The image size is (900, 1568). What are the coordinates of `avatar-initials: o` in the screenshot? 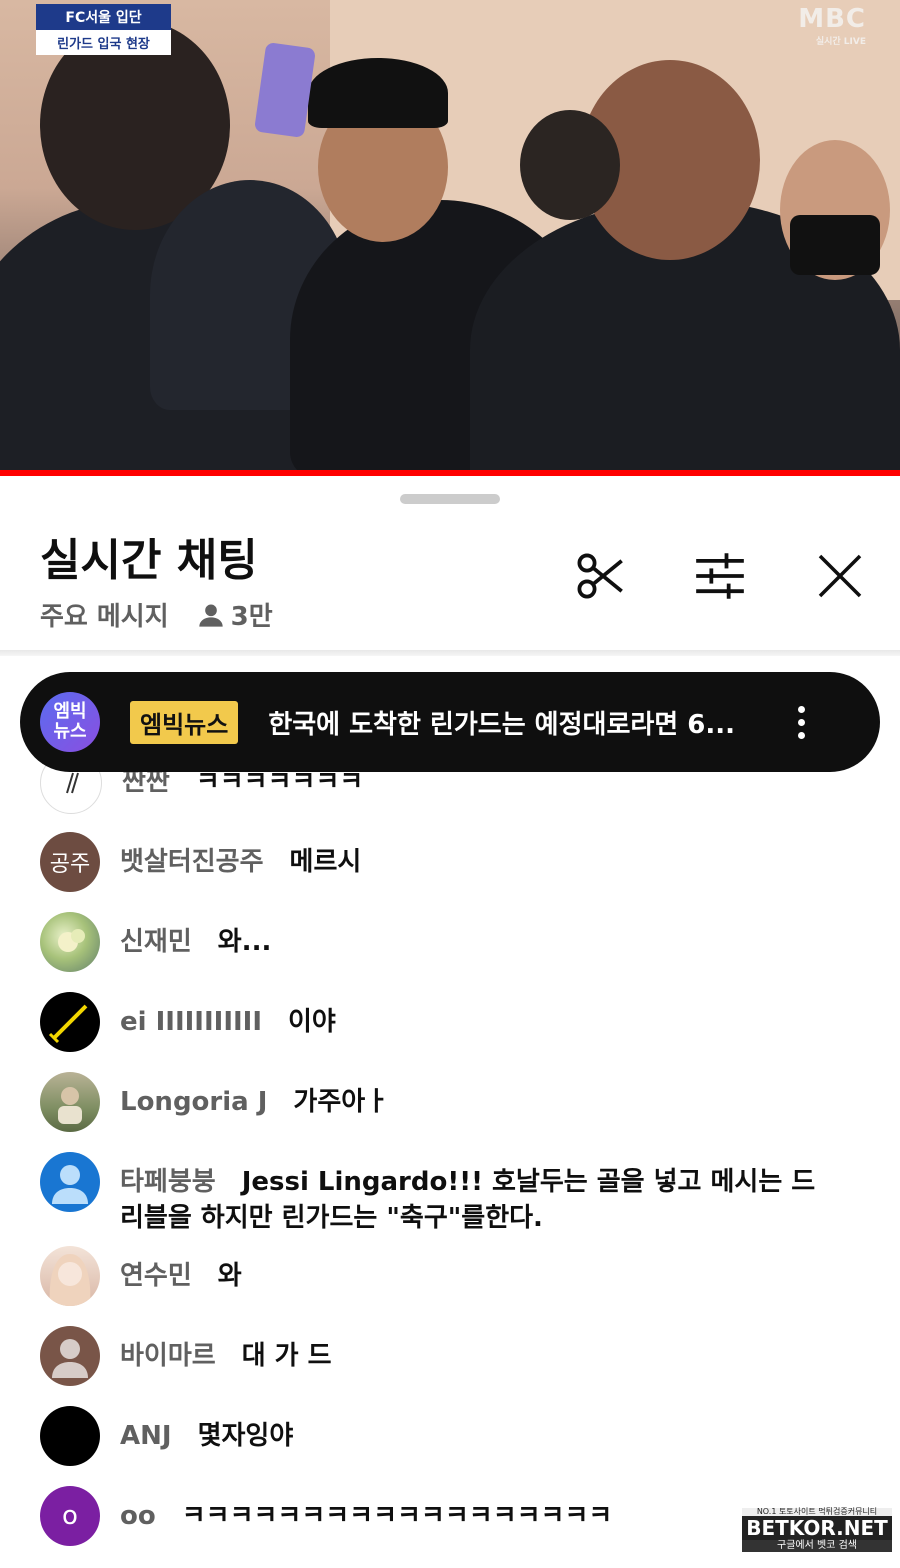 It's located at (70, 1516).